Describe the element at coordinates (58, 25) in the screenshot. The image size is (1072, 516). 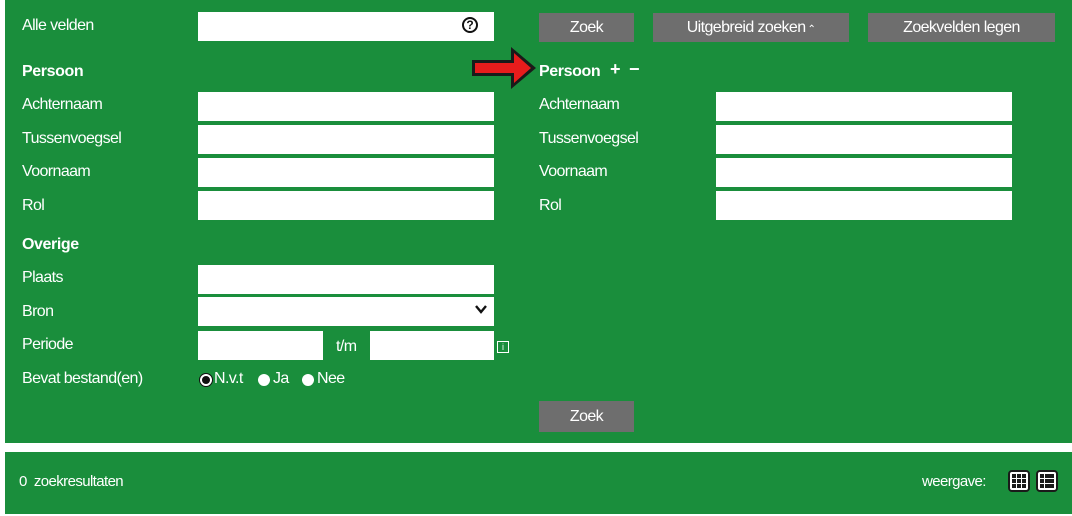
I see `all-fields-label: Alle velden` at that location.